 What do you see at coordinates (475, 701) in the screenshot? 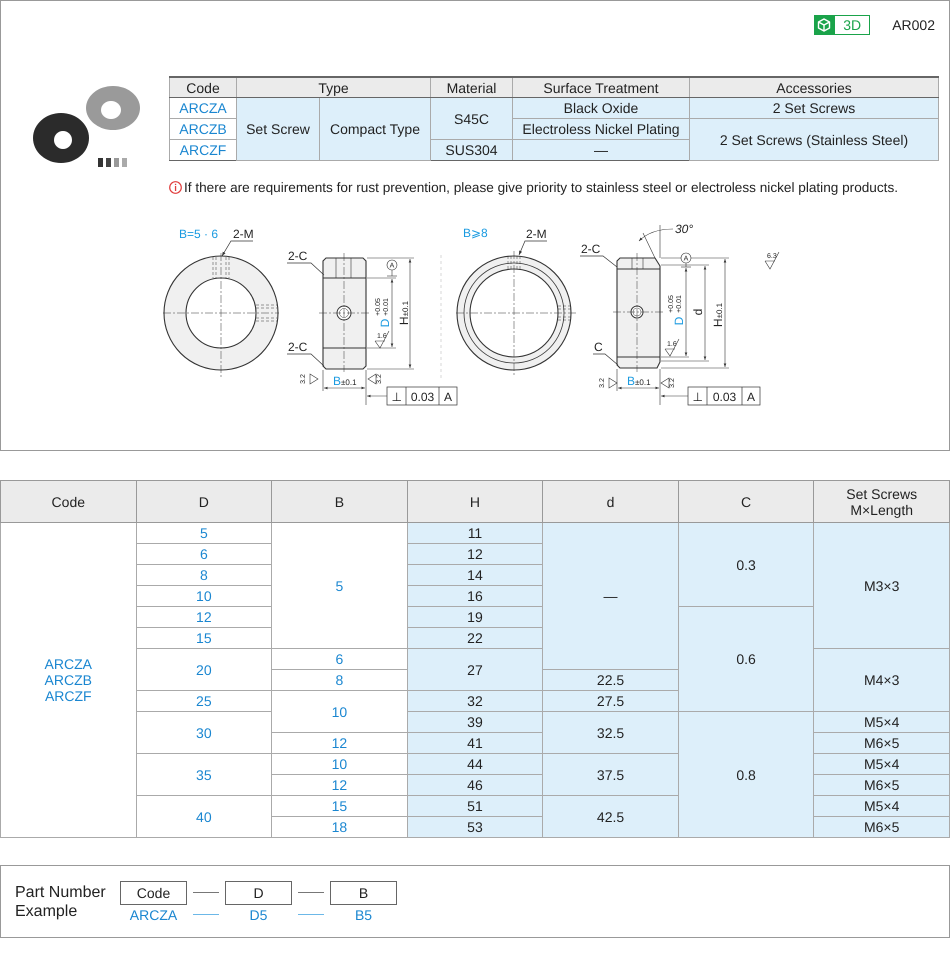
I see `table-cell: 32` at bounding box center [475, 701].